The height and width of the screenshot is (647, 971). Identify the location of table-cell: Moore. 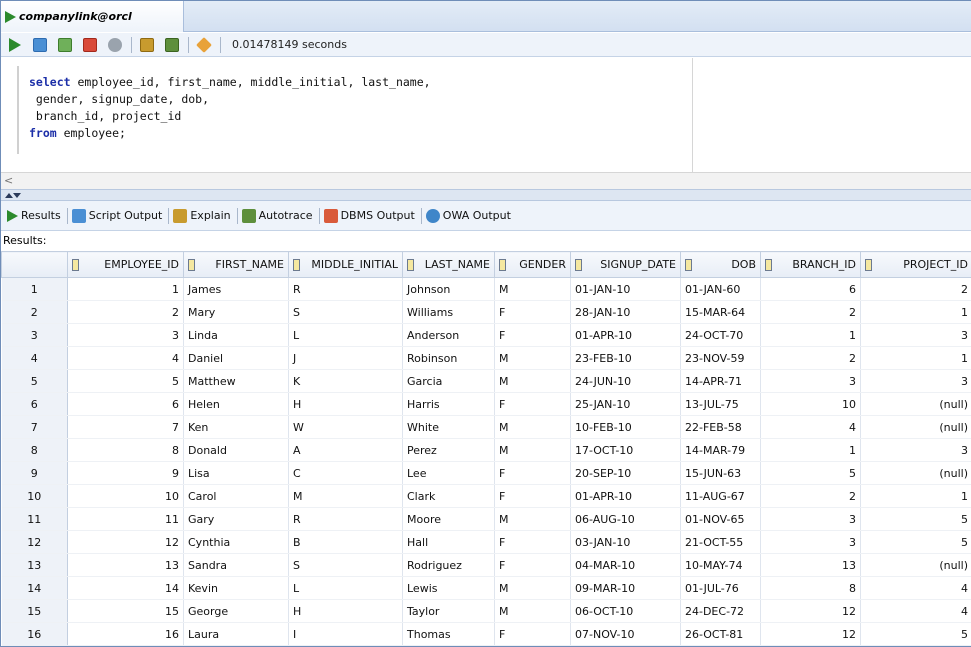
(448, 519).